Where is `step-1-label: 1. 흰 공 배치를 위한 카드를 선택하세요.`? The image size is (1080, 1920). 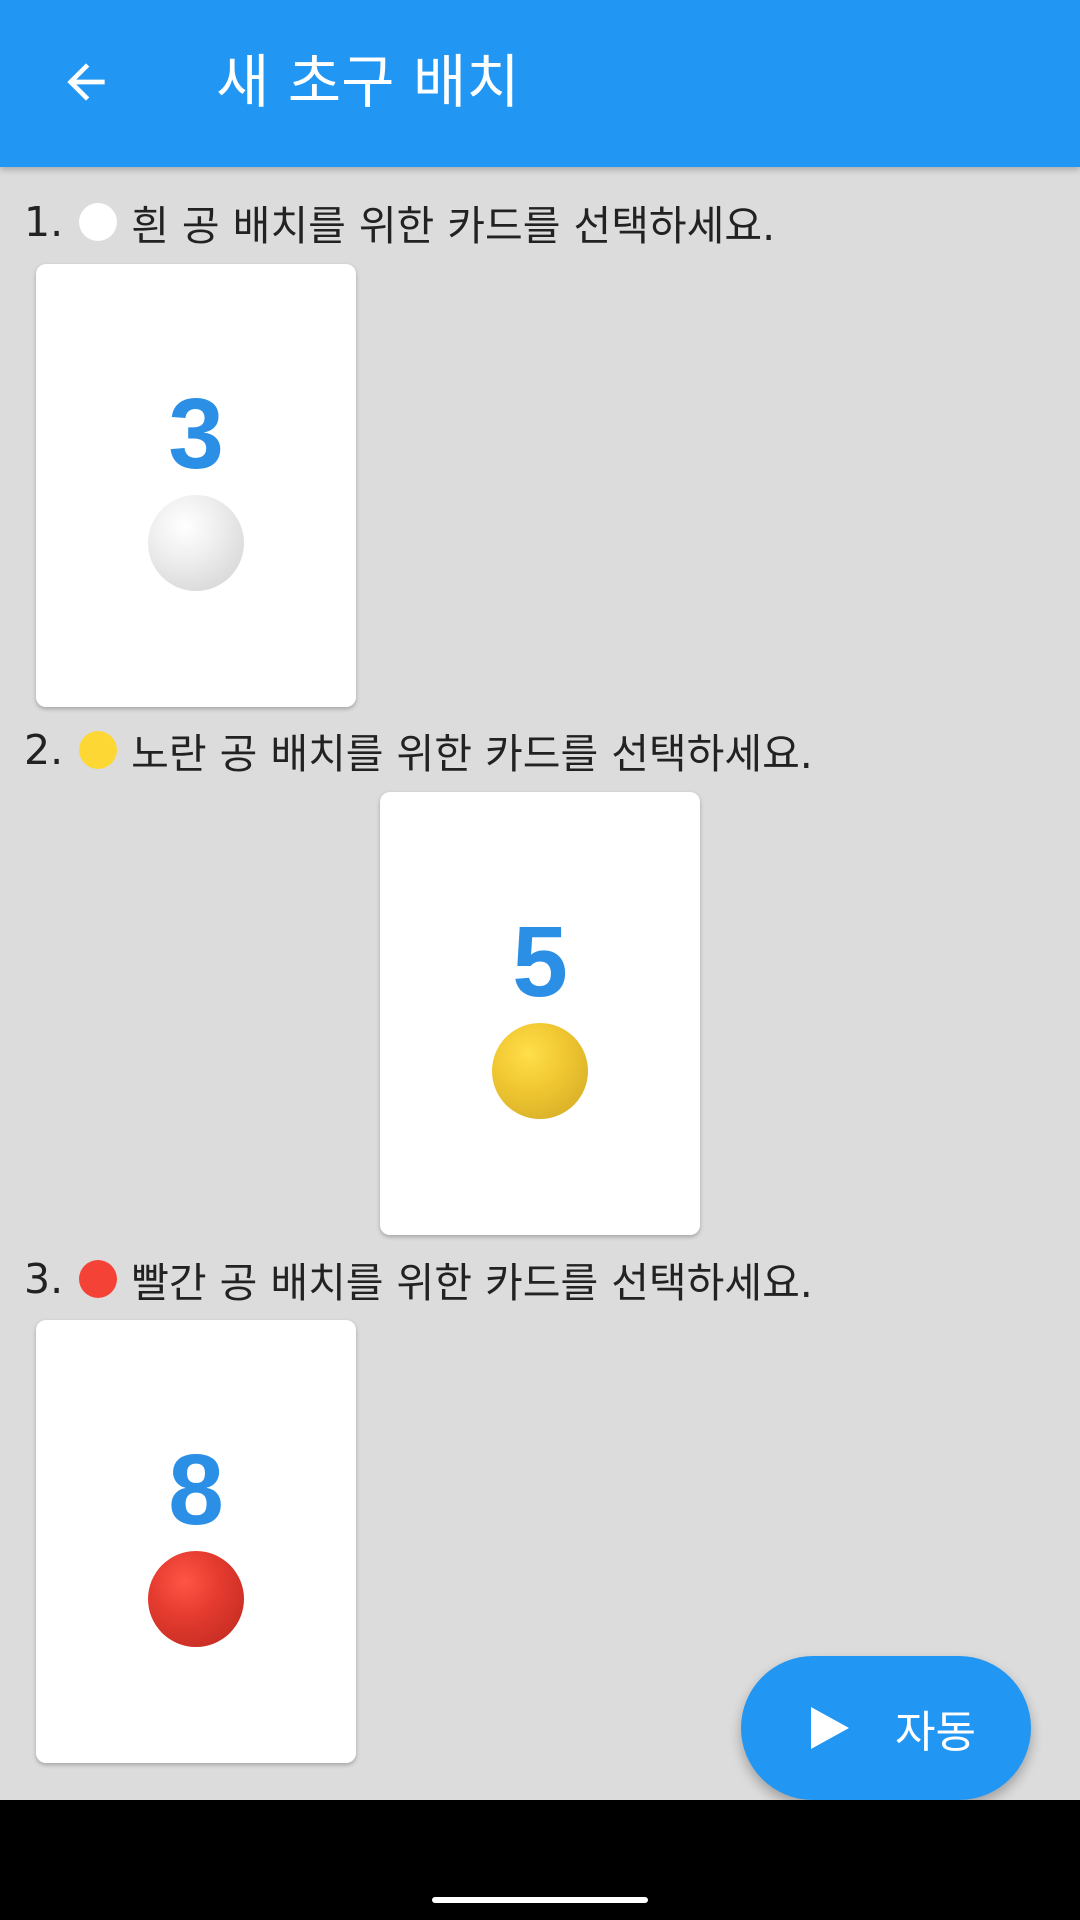 step-1-label: 1. 흰 공 배치를 위한 카드를 선택하세요. is located at coordinates (399, 222).